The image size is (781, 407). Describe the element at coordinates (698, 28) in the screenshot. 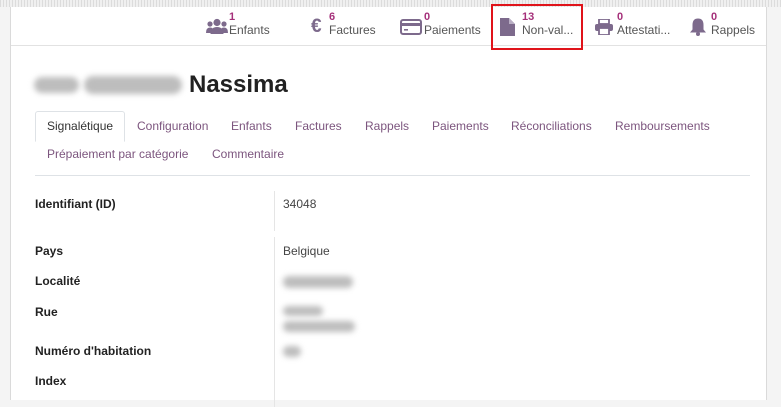

I see `bell-icon` at that location.